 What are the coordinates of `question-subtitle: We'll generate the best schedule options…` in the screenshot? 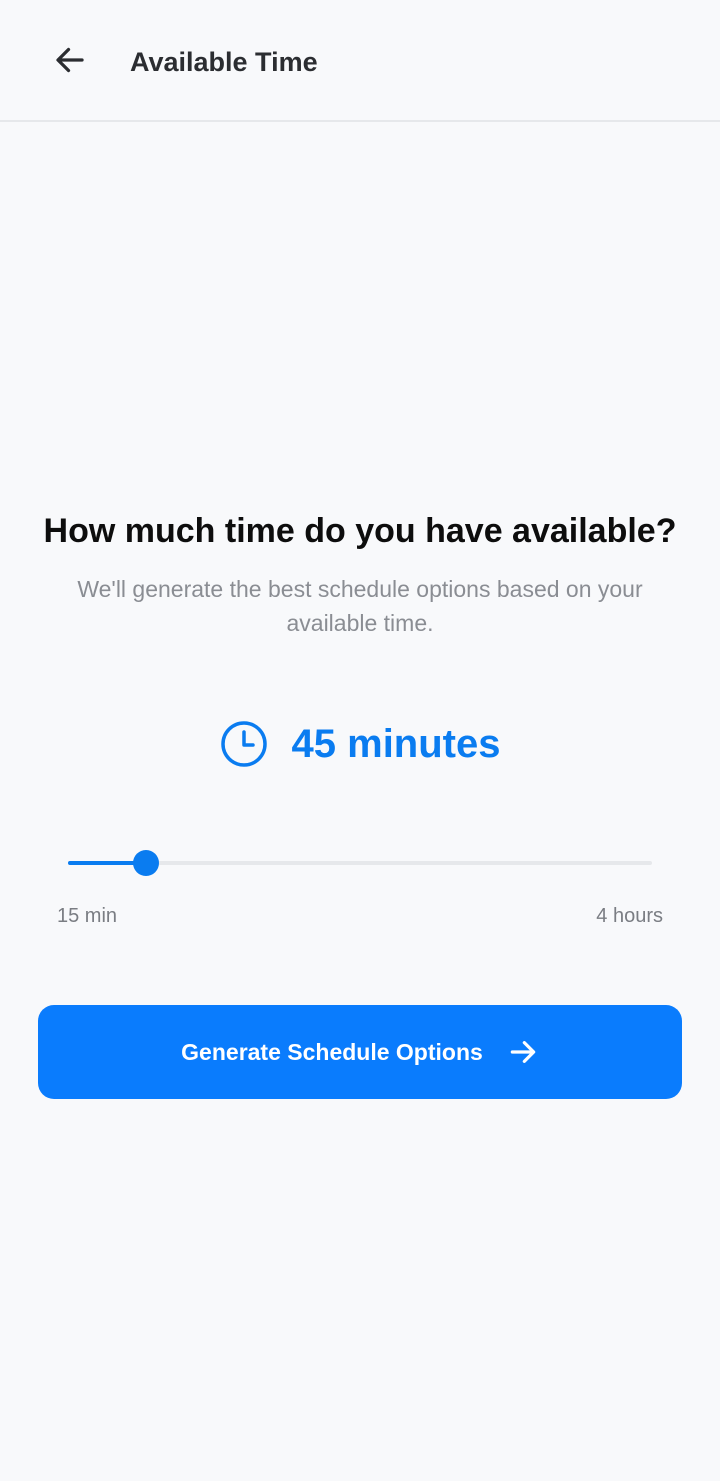 It's located at (360, 606).